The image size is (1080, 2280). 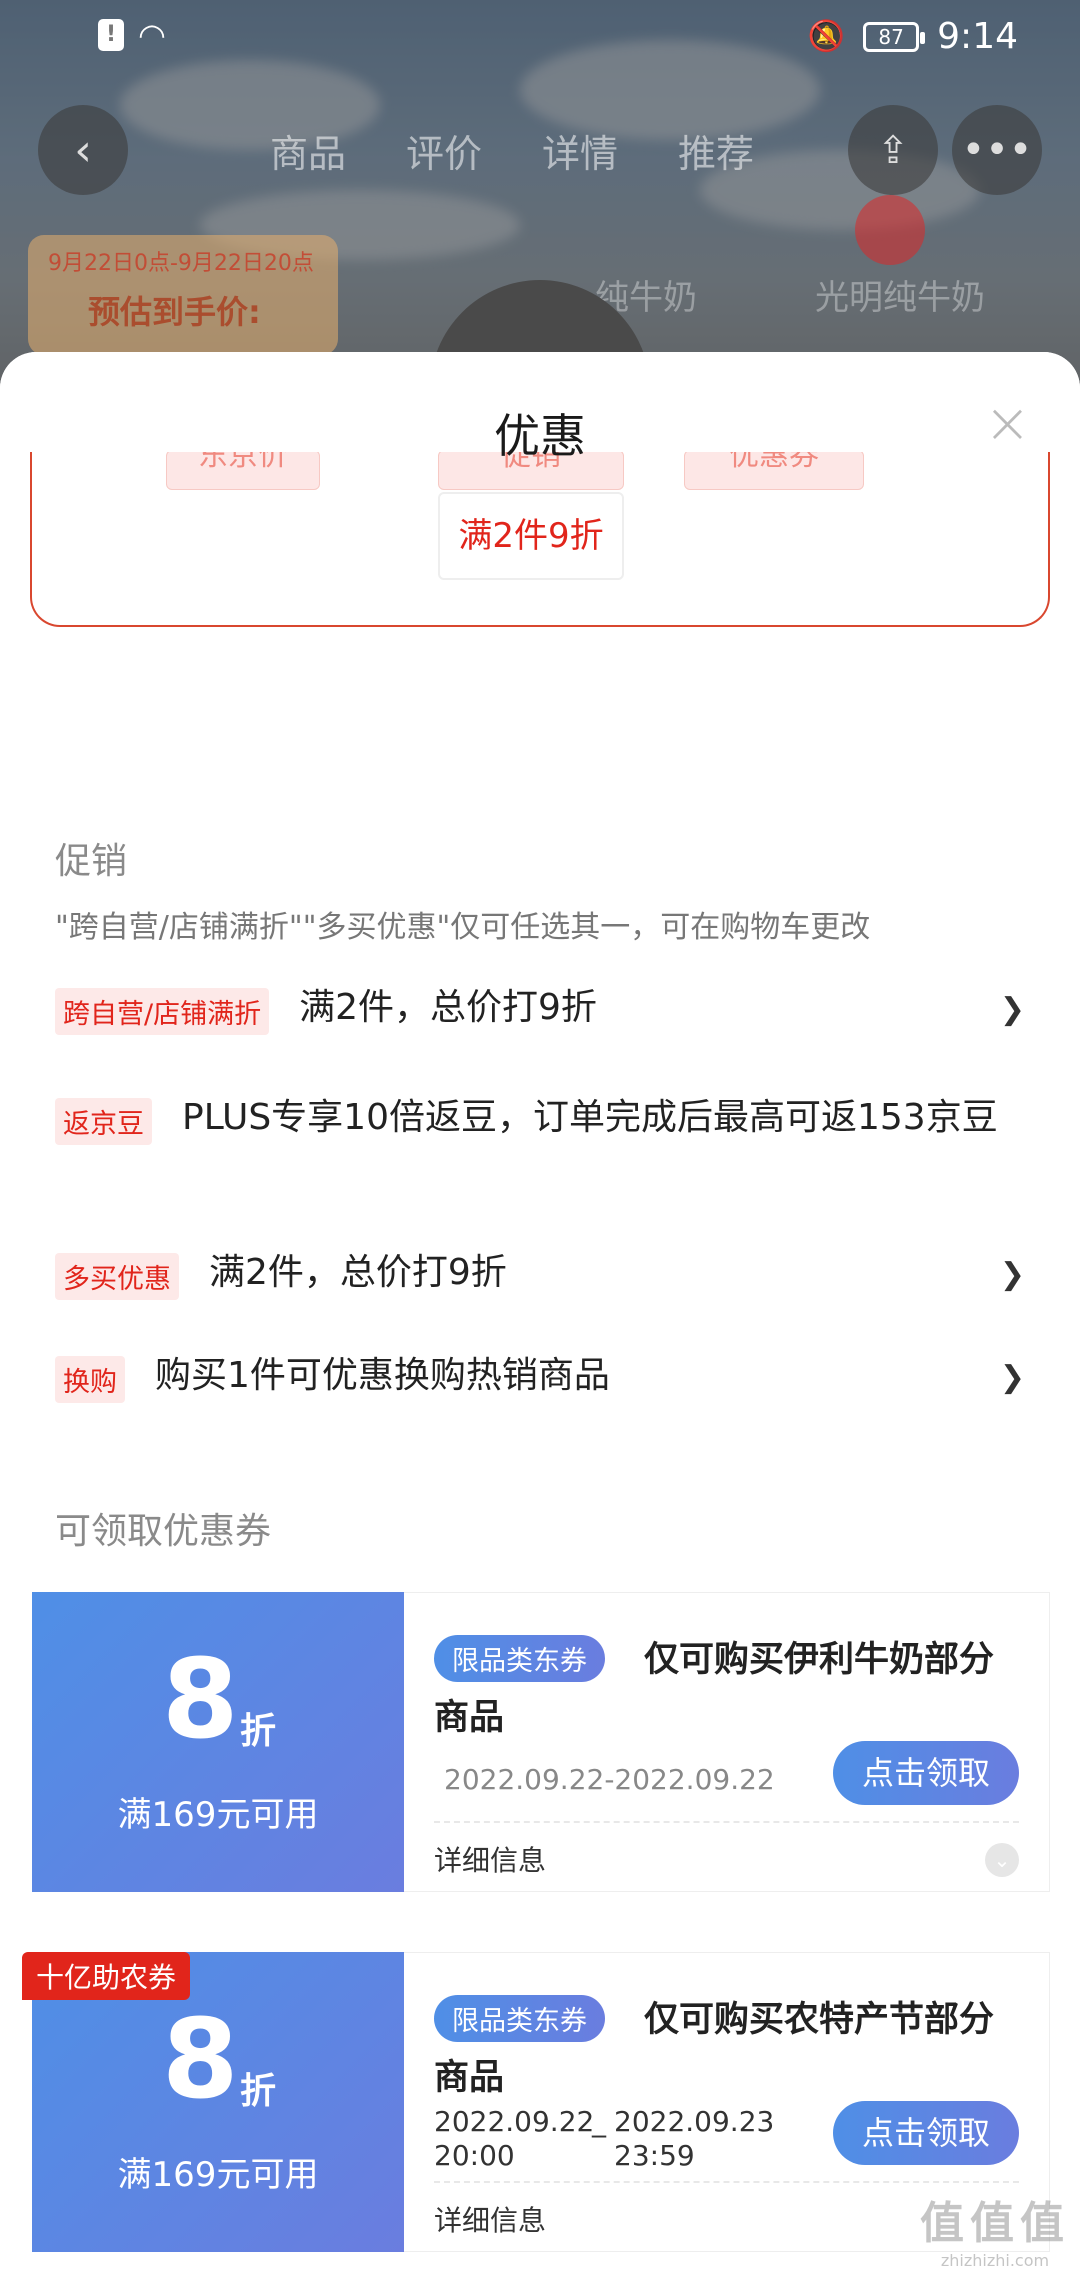 I want to click on coupon-ribbon: 十亿助农券, so click(x=106, y=1976).